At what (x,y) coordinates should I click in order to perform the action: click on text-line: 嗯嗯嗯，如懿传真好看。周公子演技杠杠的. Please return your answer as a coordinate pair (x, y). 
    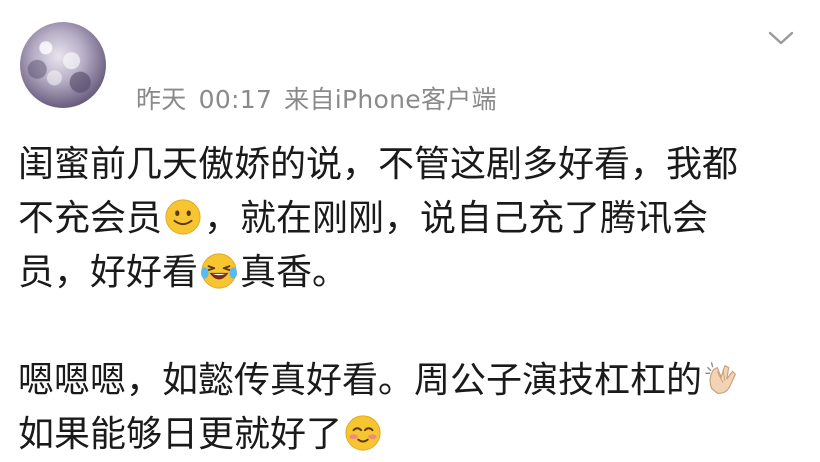
    Looking at the image, I should click on (413, 381).